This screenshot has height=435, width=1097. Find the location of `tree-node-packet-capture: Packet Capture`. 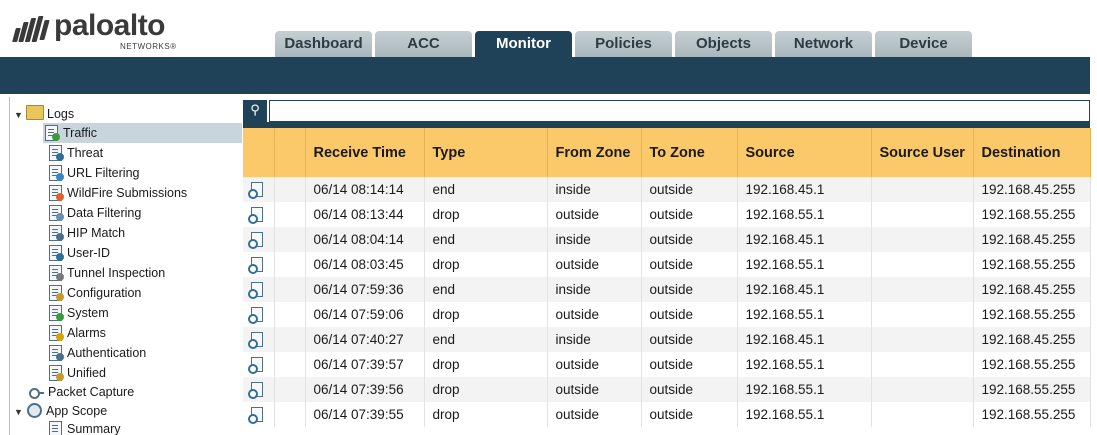

tree-node-packet-capture: Packet Capture is located at coordinates (81, 392).